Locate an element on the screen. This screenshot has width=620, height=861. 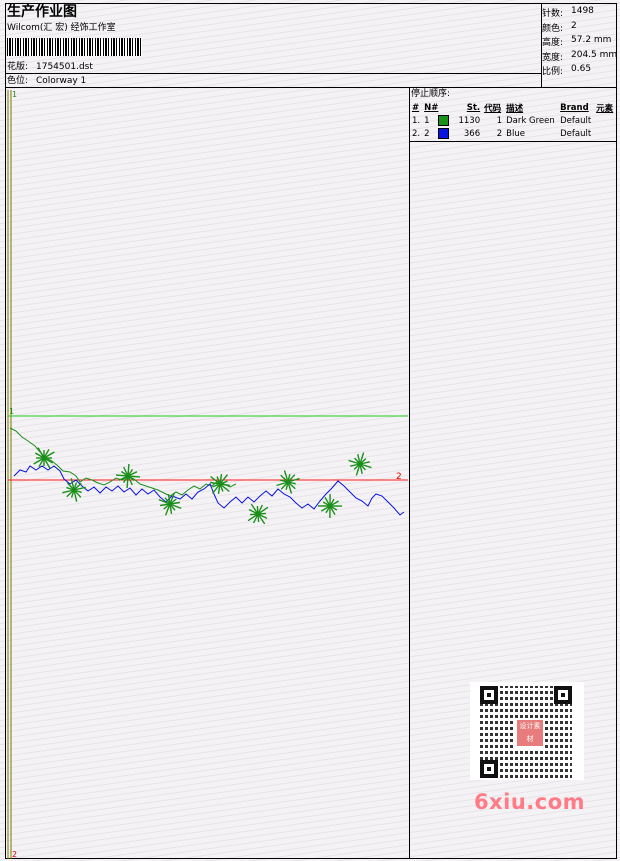
qr-finder-tl is located at coordinates (489, 695).